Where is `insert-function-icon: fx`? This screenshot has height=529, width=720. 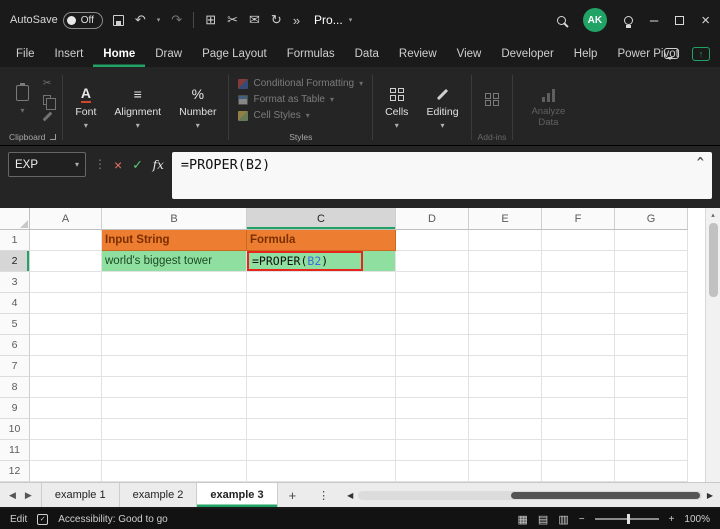
insert-function-icon: fx is located at coordinates (158, 165).